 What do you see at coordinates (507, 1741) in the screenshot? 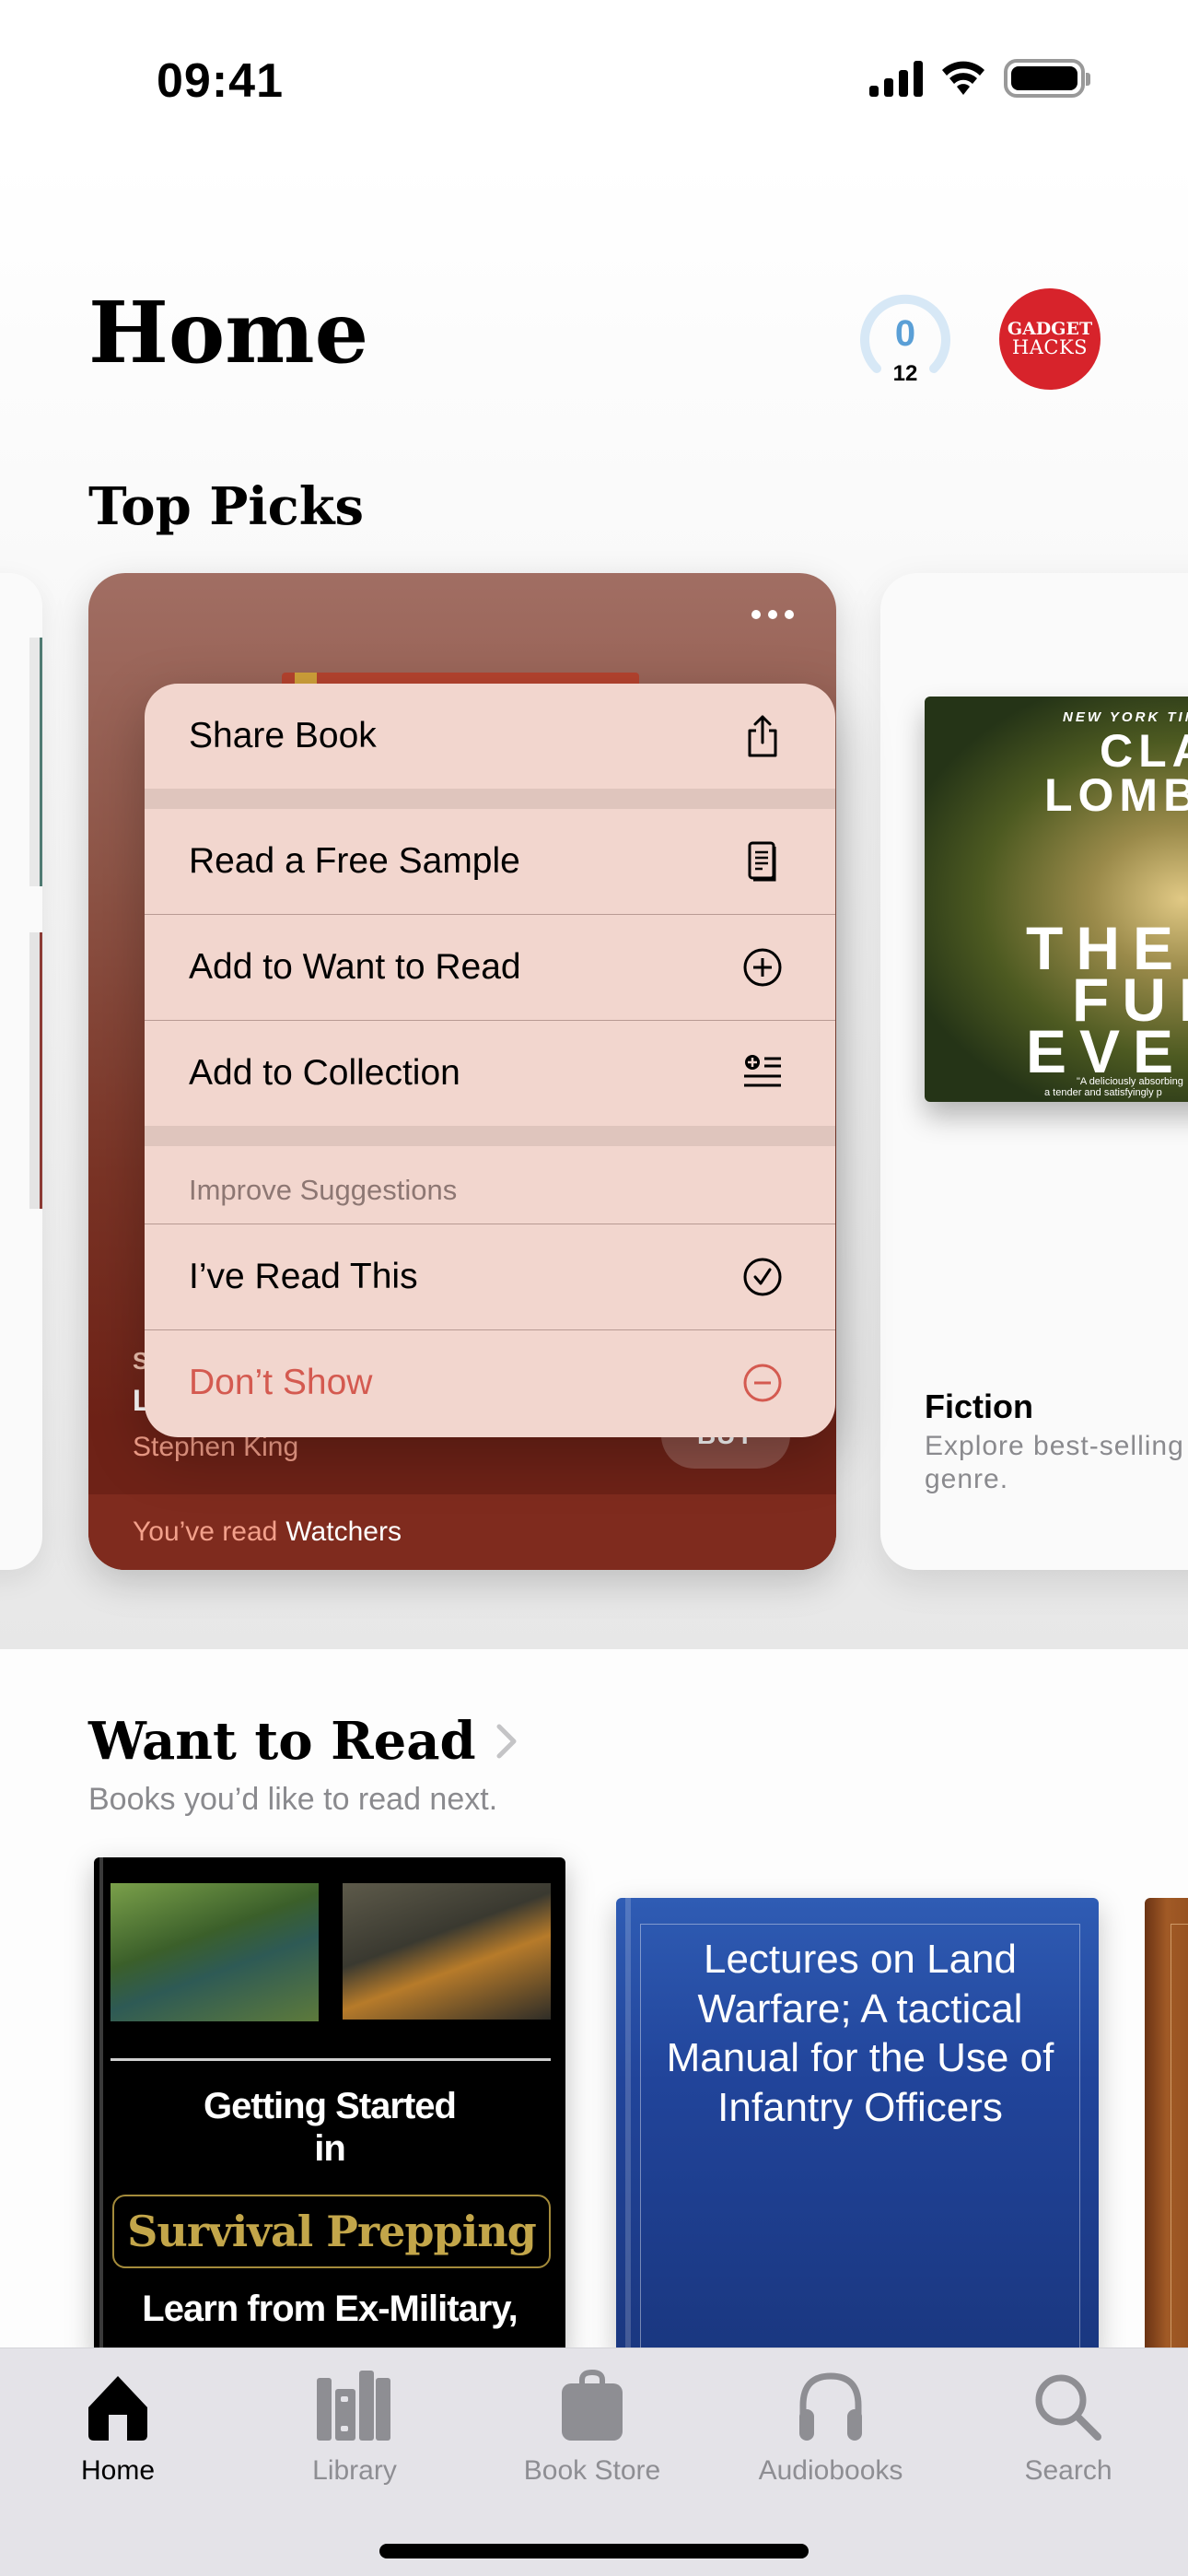
I see `chevron-right-icon` at bounding box center [507, 1741].